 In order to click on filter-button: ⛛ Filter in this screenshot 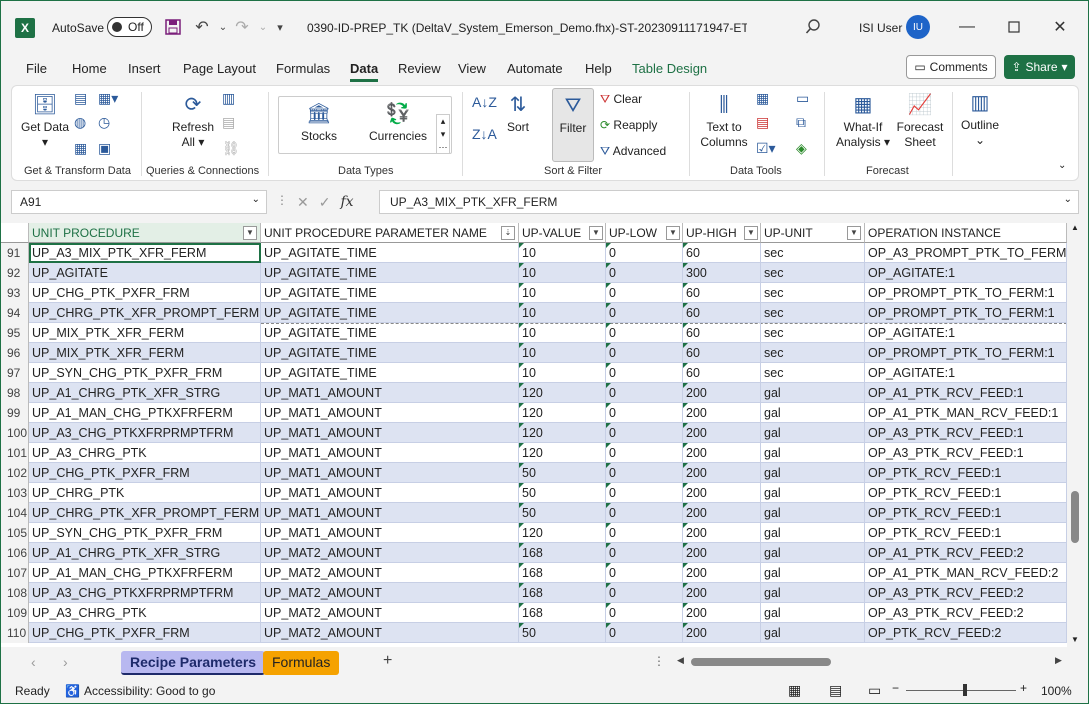, I will do `click(573, 125)`.